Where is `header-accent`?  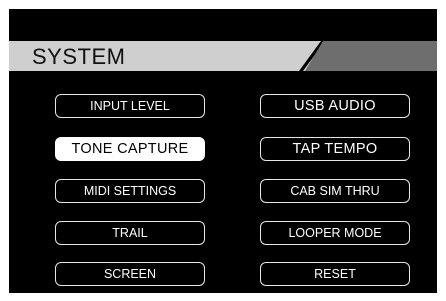 header-accent is located at coordinates (371, 56).